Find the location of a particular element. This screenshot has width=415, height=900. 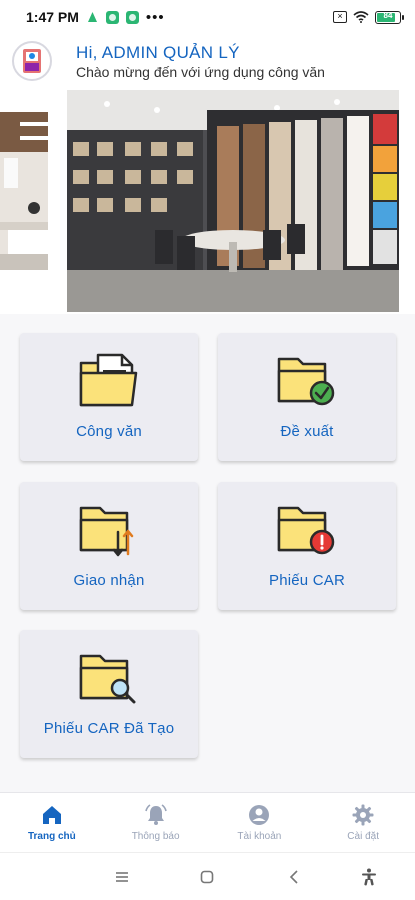

folder-check-icon is located at coordinates (306, 381).